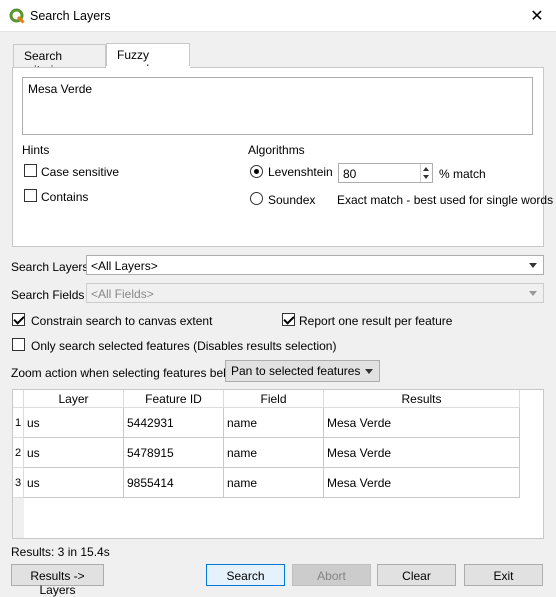  Describe the element at coordinates (48, 295) in the screenshot. I see `search-fields-label: Search Fields` at that location.